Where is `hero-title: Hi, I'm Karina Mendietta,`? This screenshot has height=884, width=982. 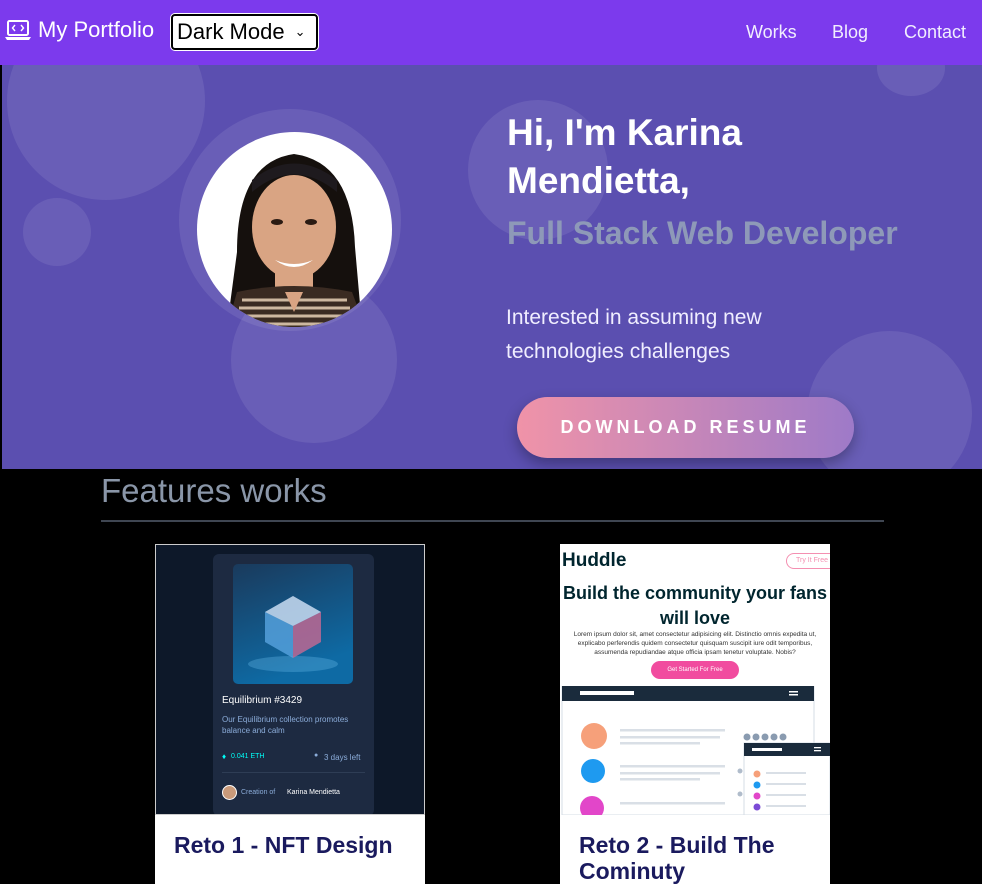
hero-title: Hi, I'm Karina Mendietta, is located at coordinates (624, 156).